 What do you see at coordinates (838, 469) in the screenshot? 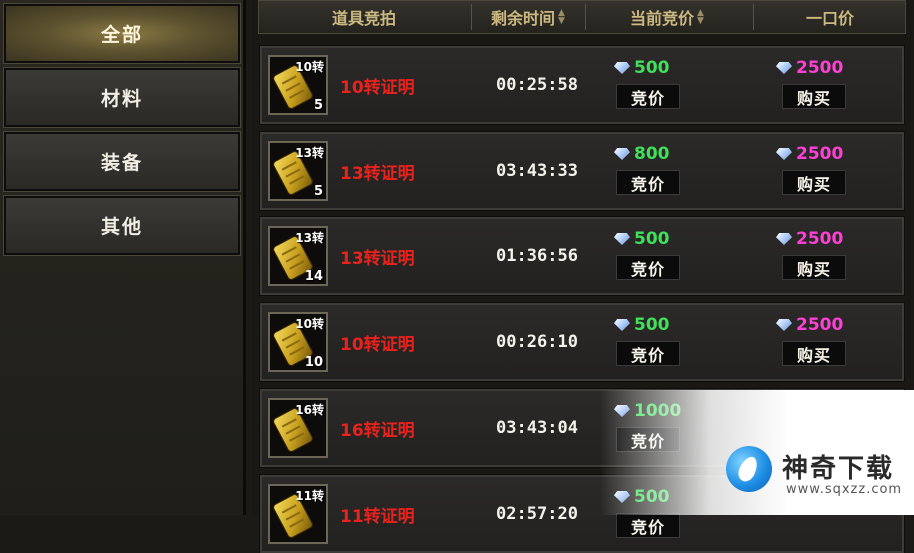
I see `watermark-title: 神奇下载` at bounding box center [838, 469].